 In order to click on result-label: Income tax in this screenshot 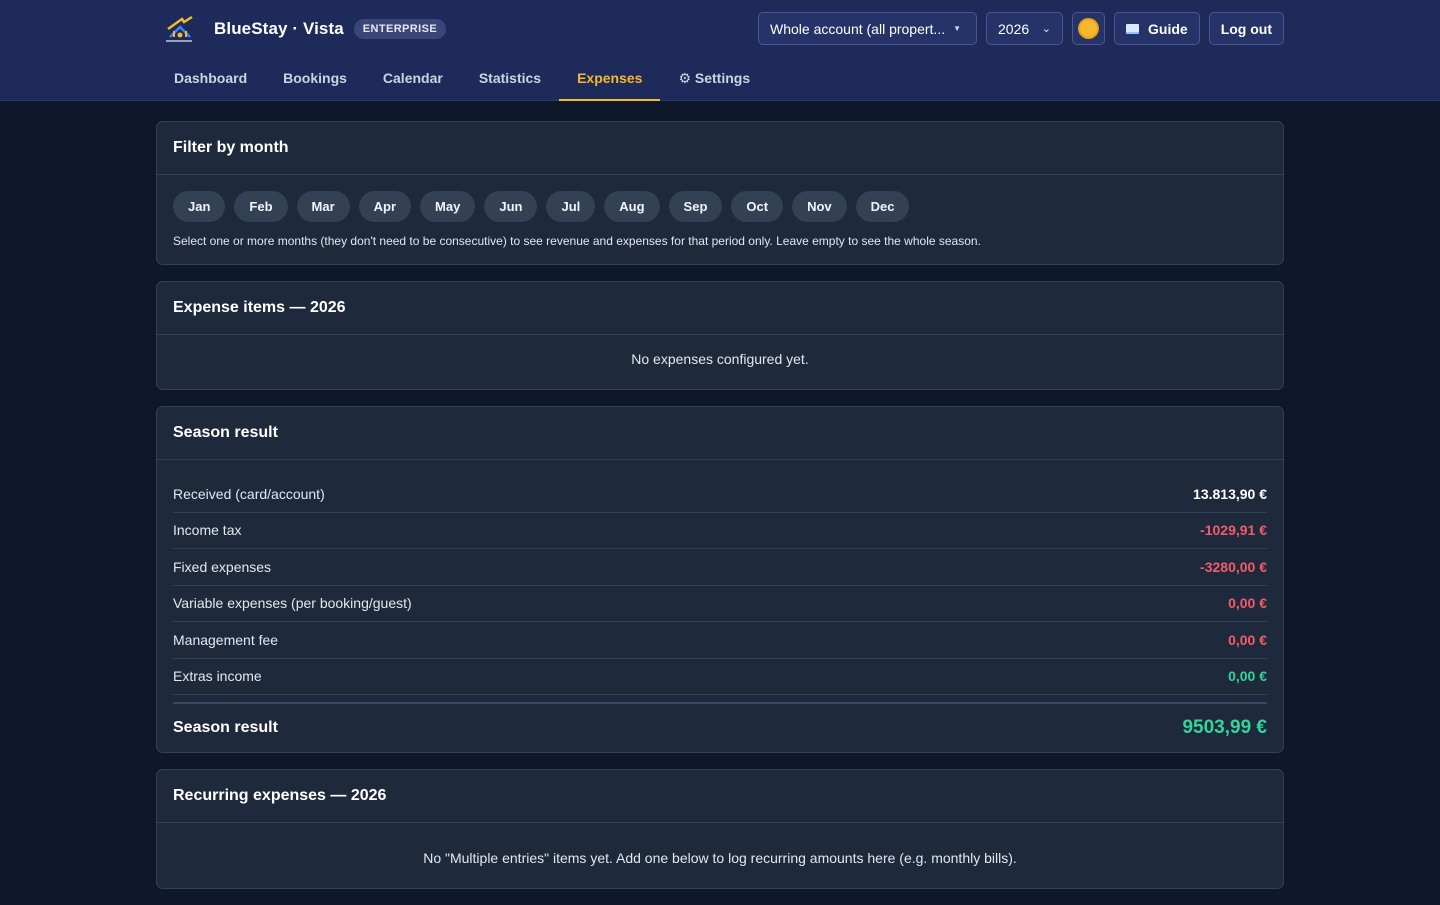, I will do `click(207, 530)`.